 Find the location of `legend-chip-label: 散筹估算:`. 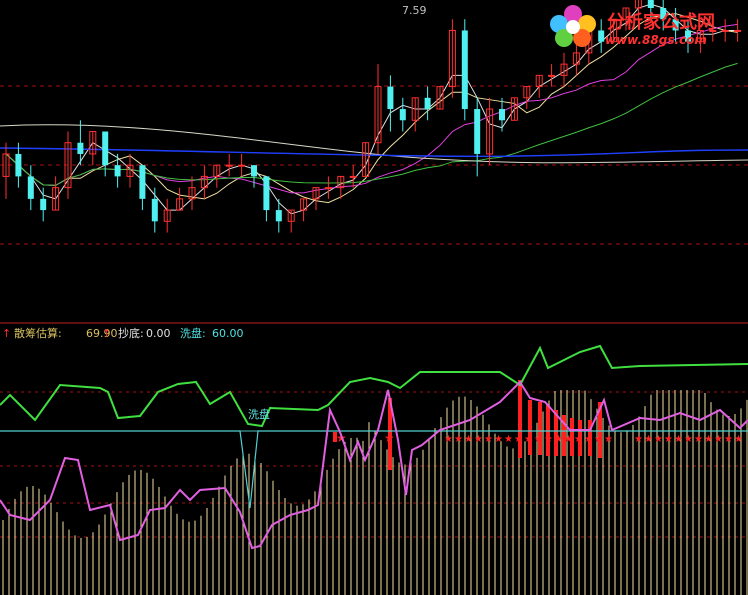

legend-chip-label: 散筹估算: is located at coordinates (38, 333).